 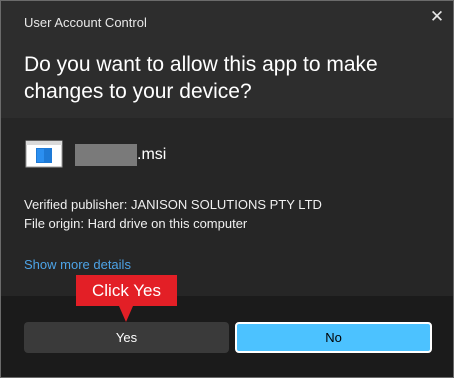 I want to click on file-extension: .msi, so click(x=152, y=154).